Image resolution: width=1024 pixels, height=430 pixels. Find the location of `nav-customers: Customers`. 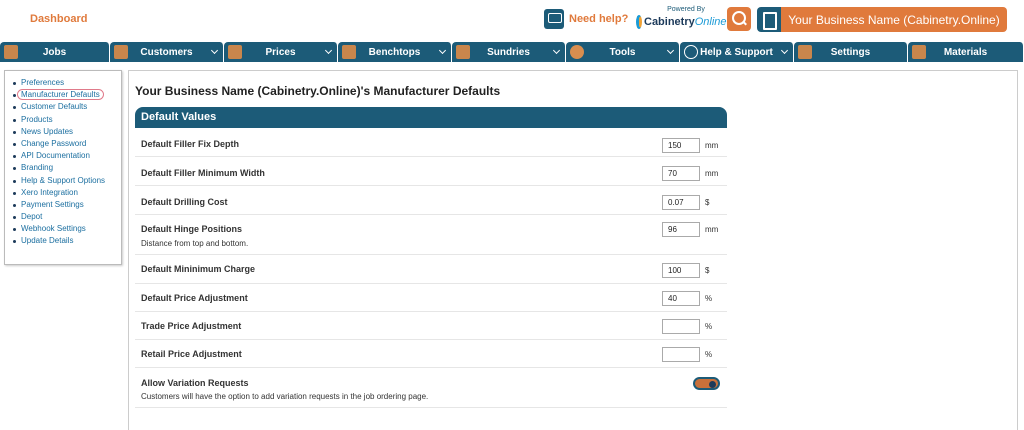

nav-customers: Customers is located at coordinates (167, 52).